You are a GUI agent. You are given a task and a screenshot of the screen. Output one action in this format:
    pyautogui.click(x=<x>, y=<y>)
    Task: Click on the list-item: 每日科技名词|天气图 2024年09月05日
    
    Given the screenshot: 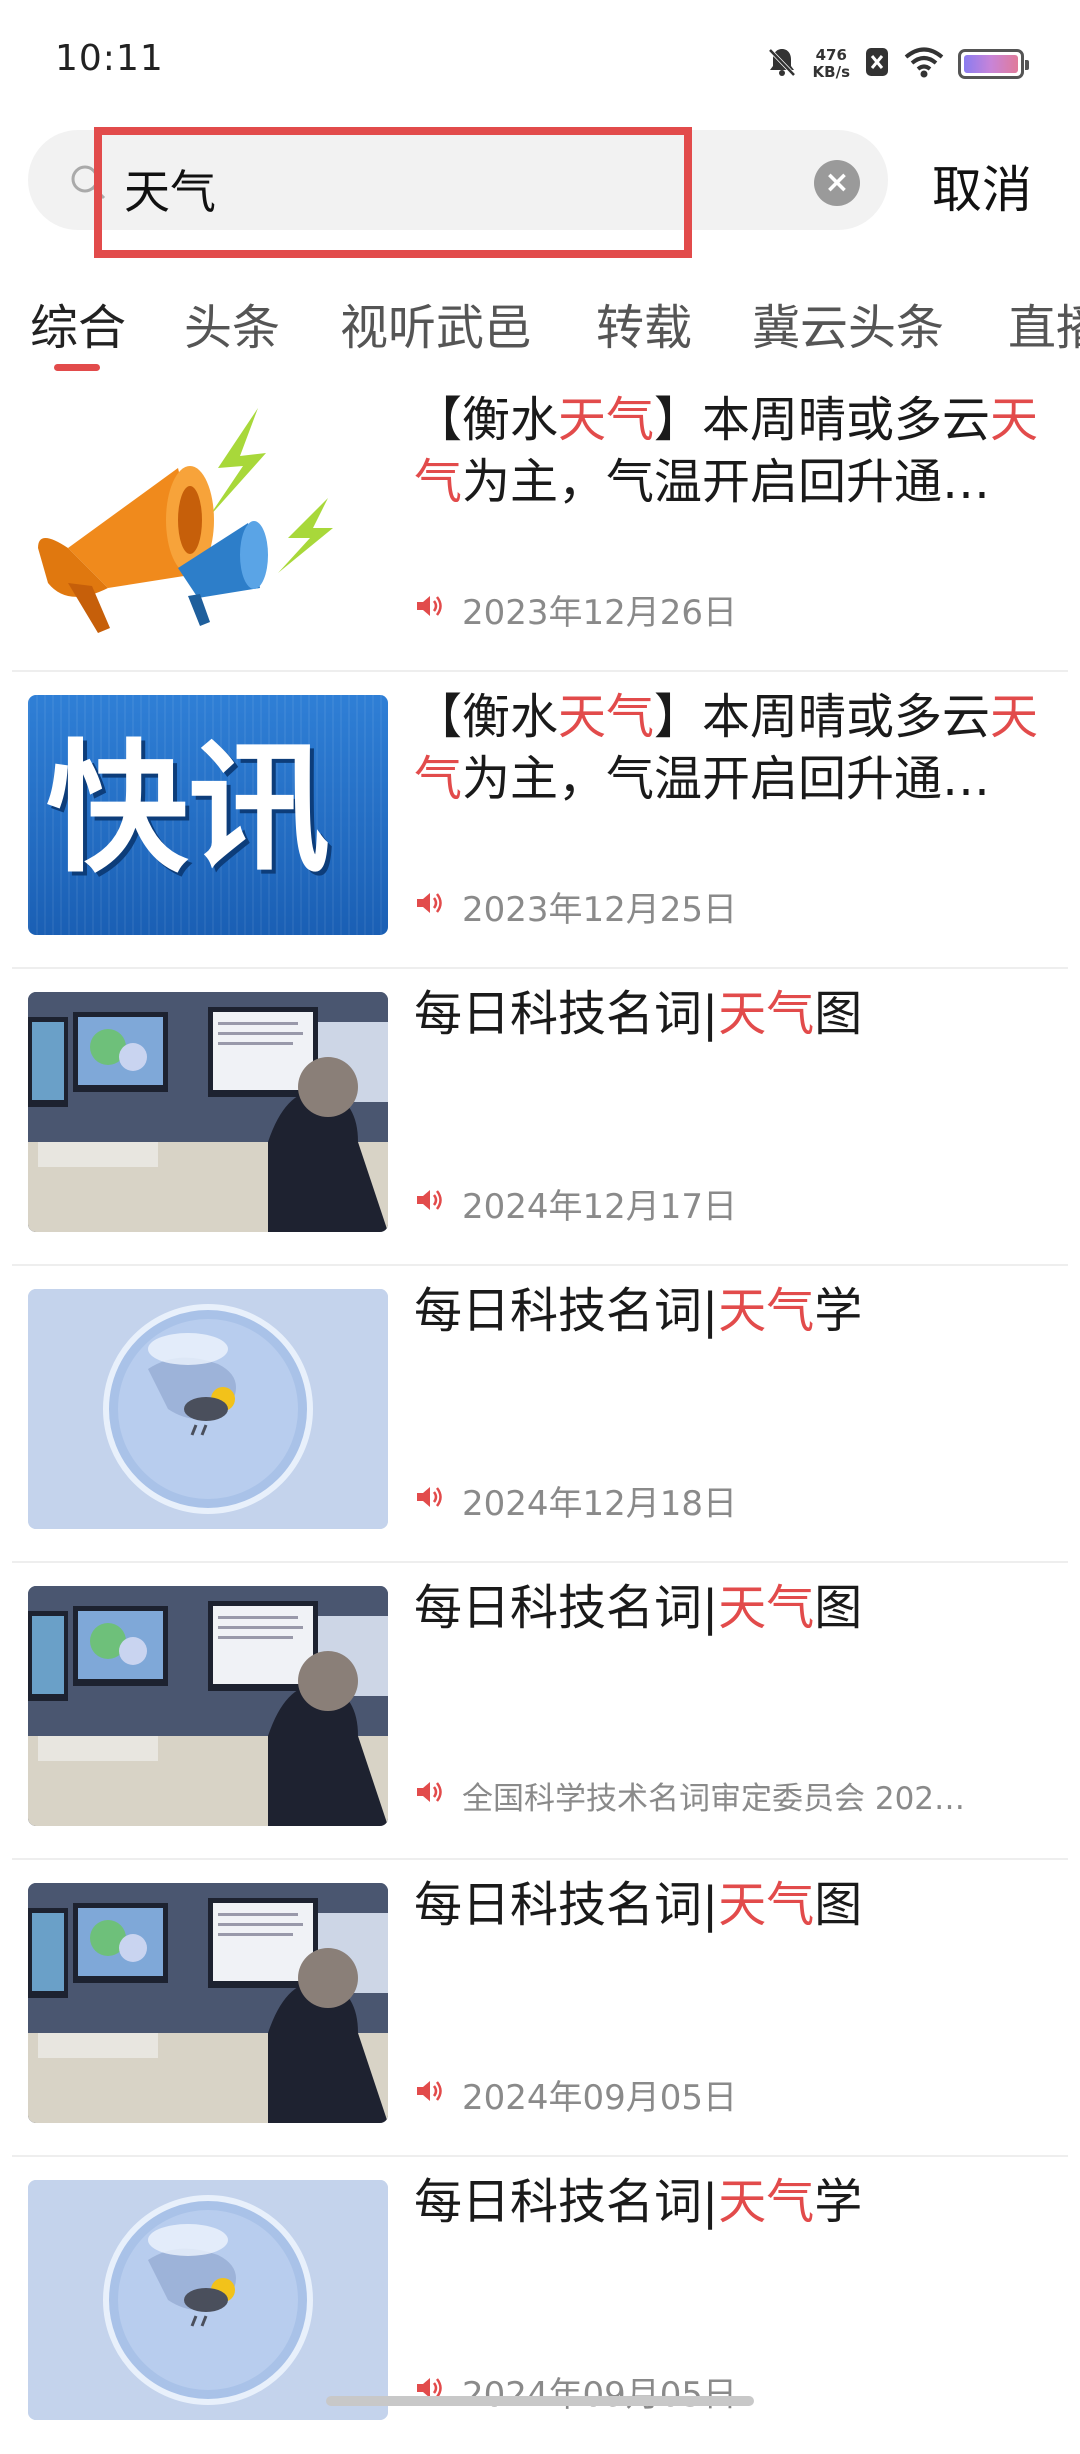 What is the action you would take?
    pyautogui.click(x=540, y=2008)
    